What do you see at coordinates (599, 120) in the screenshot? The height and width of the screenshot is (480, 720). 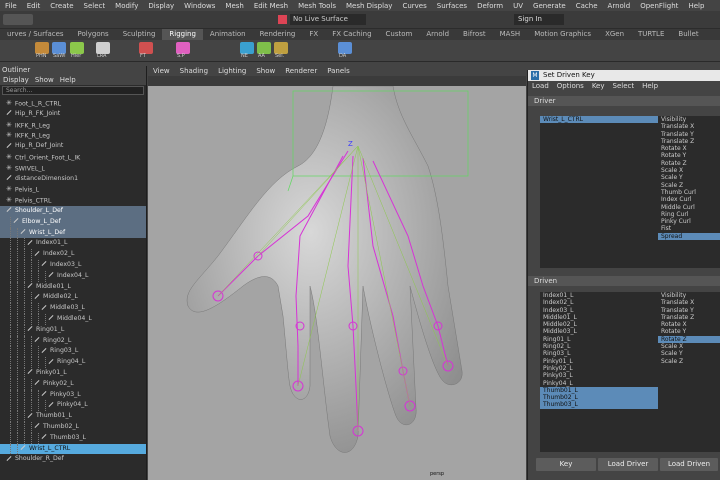 I see `list-item: Wrist_L_CTRL` at bounding box center [599, 120].